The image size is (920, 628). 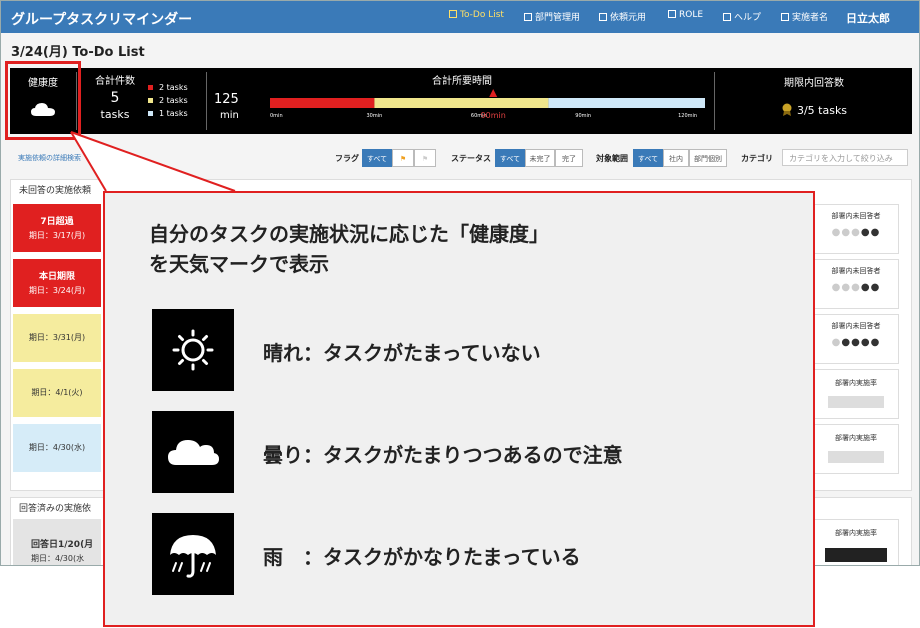 What do you see at coordinates (422, 557) in the screenshot?
I see `rainy-description: 雨 ：タスクがかなりたまっている` at bounding box center [422, 557].